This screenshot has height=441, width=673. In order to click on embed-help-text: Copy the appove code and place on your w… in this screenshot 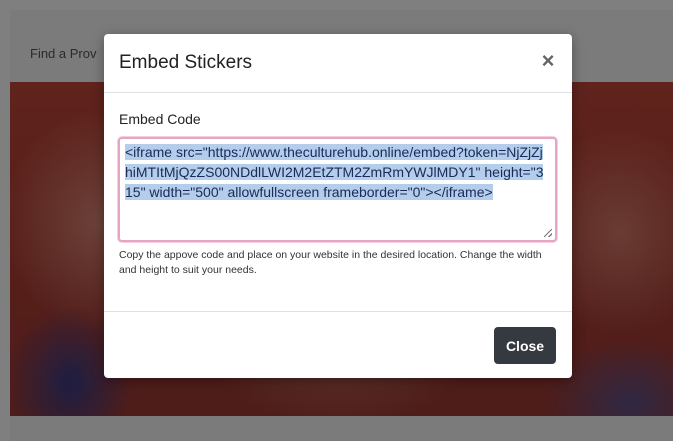, I will do `click(330, 262)`.